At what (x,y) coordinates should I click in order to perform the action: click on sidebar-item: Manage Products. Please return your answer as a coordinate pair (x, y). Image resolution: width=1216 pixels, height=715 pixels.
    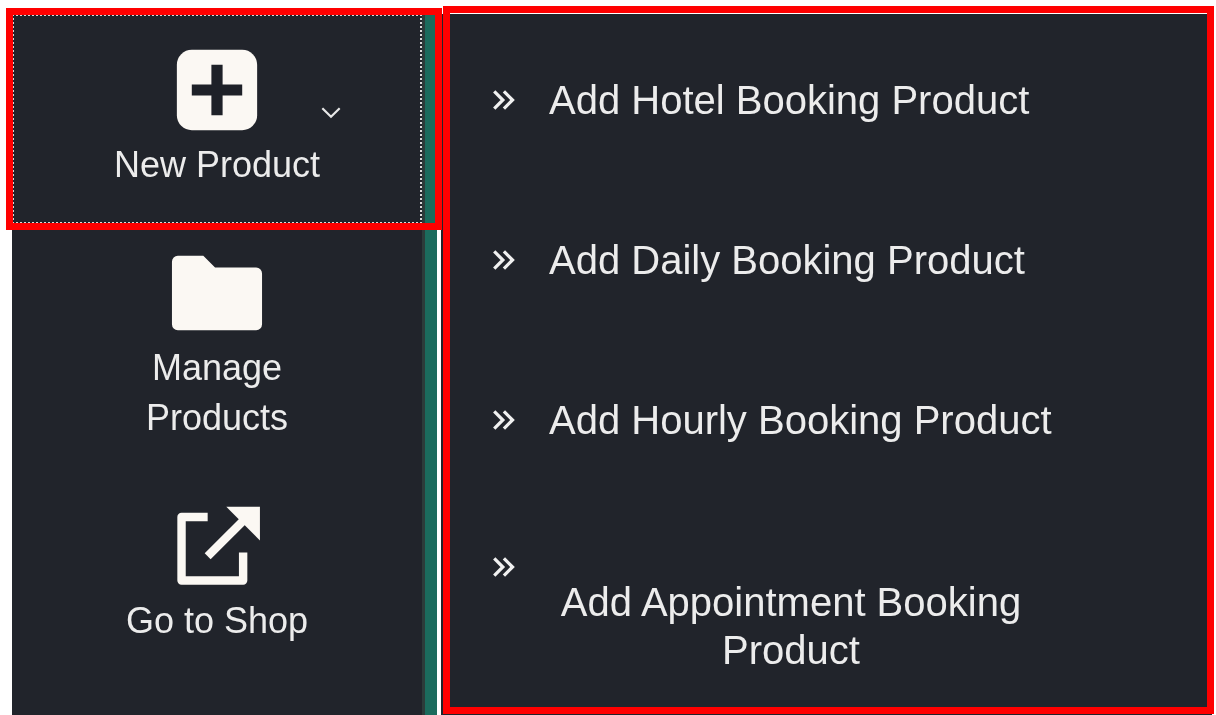
    Looking at the image, I should click on (217, 347).